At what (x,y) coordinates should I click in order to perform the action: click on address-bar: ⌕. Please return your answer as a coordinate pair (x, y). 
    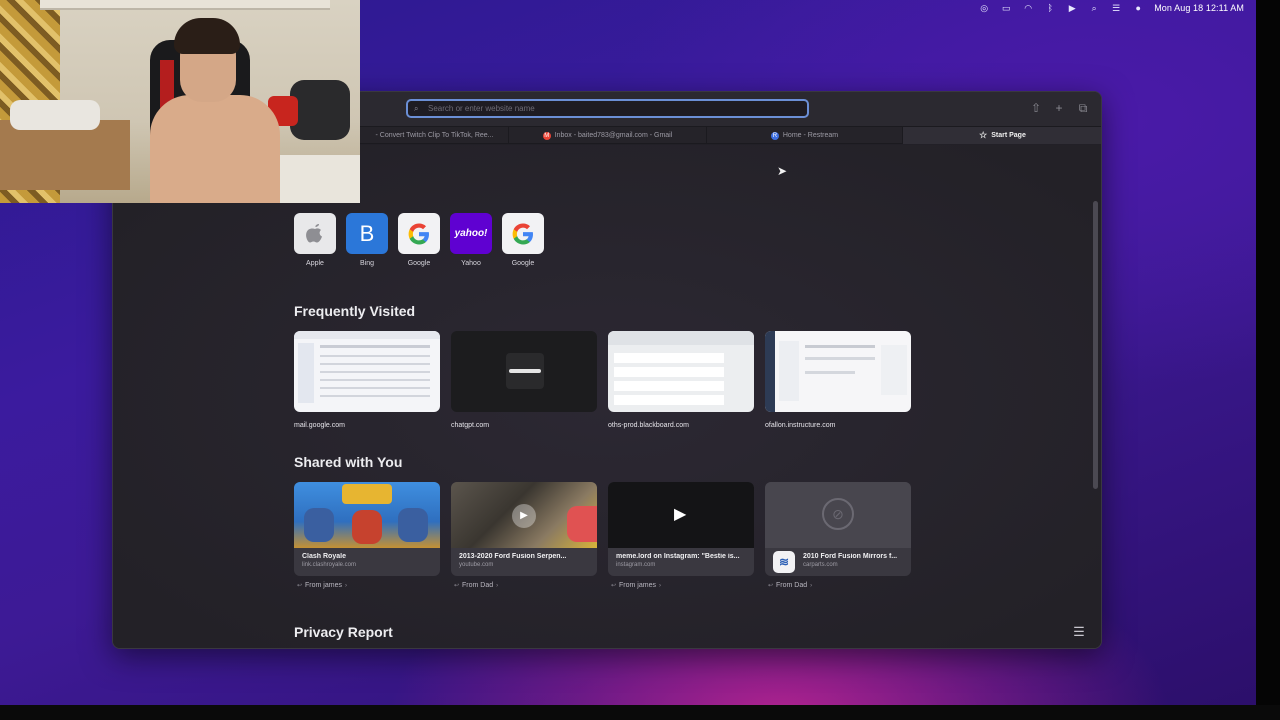
    Looking at the image, I should click on (607, 108).